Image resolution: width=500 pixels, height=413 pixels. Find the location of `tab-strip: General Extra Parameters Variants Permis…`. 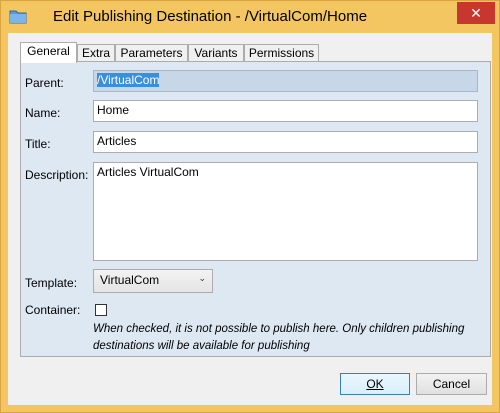

tab-strip: General Extra Parameters Variants Permis… is located at coordinates (255, 52).